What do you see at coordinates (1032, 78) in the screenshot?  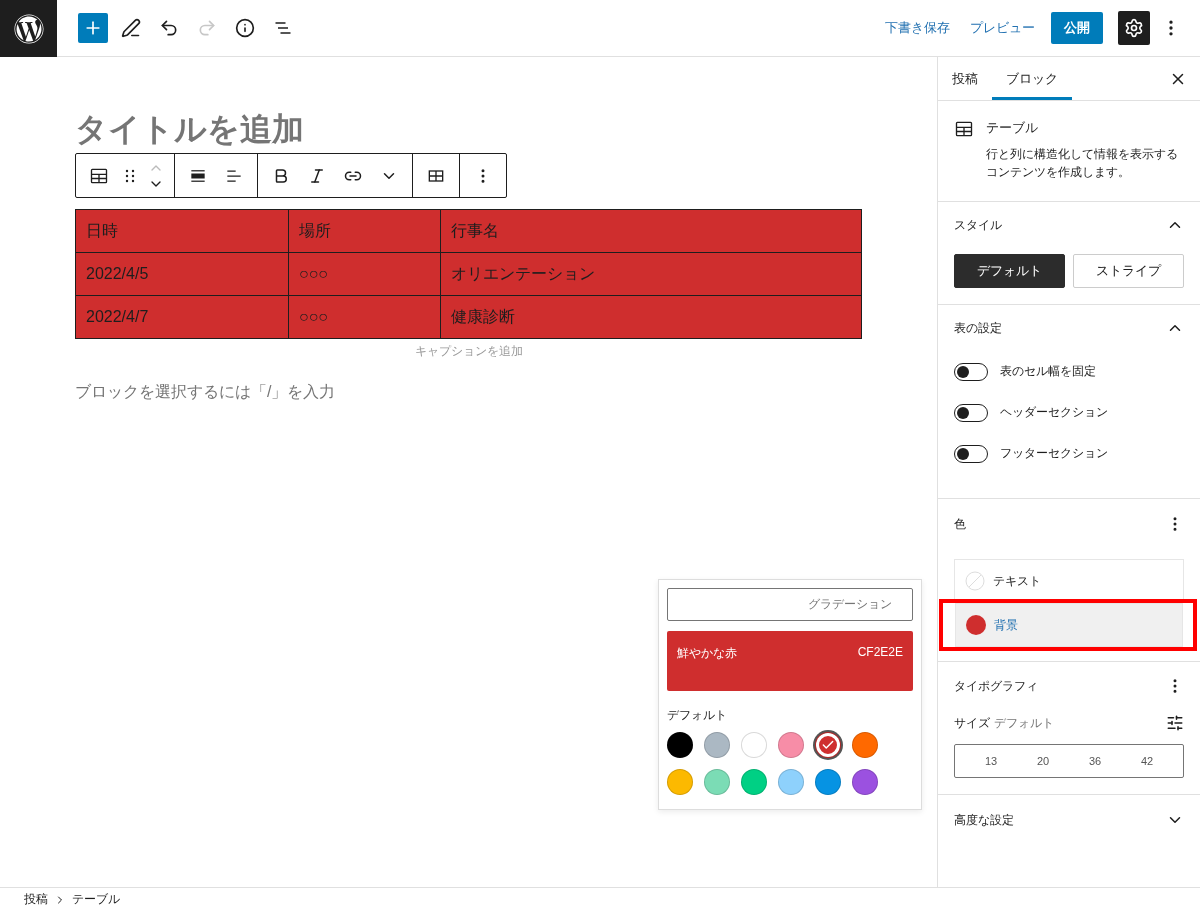 I see `sidebar-tab: ブロック` at bounding box center [1032, 78].